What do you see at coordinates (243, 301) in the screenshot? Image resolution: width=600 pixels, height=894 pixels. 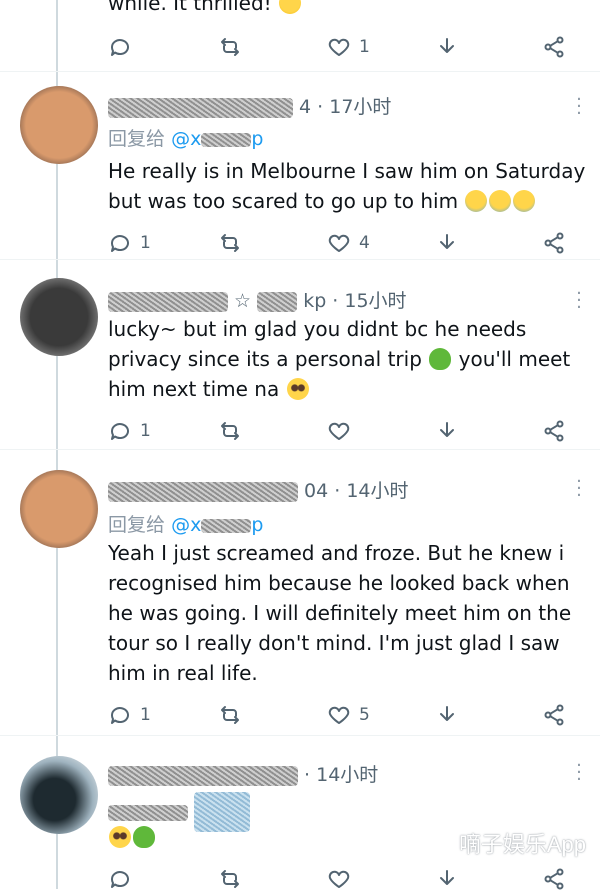 I see `star-icon: ☆` at bounding box center [243, 301].